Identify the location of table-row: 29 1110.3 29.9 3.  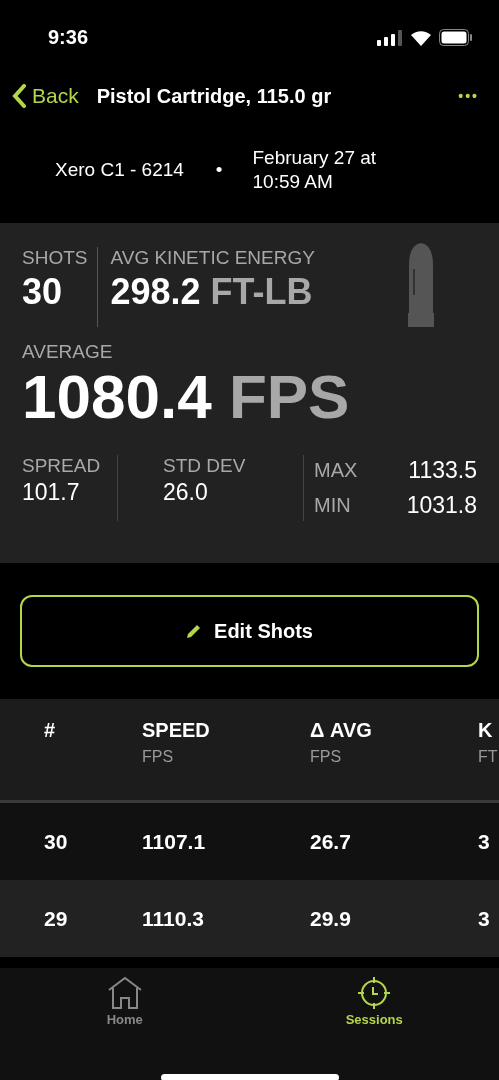
(249, 918).